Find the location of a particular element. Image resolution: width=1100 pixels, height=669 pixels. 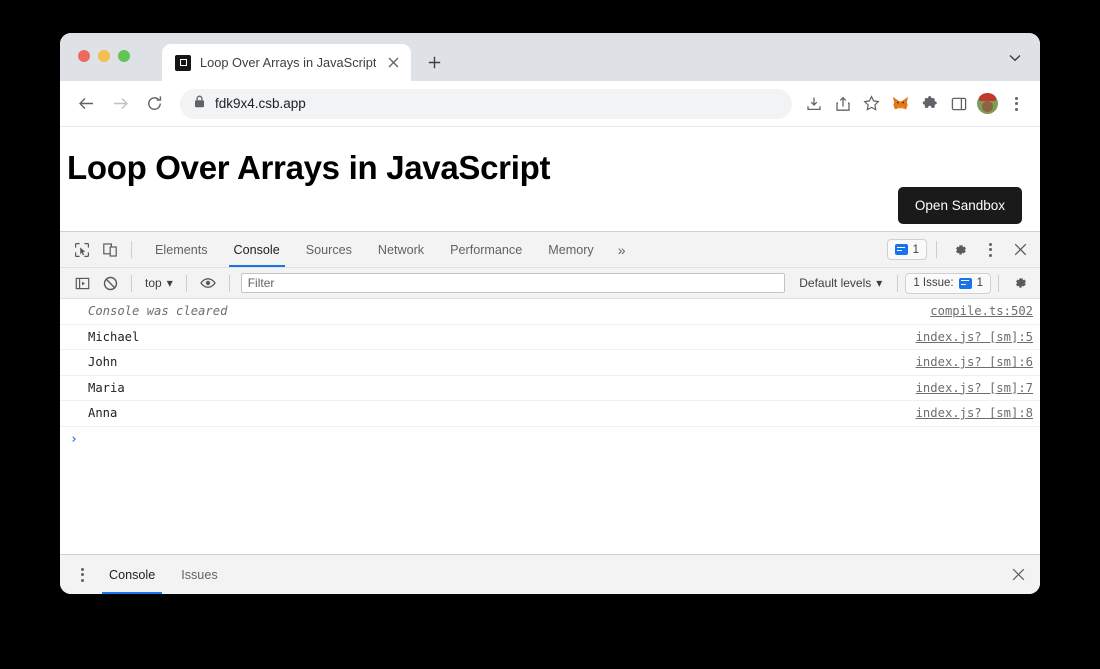

console-source-link: index.js? [sm]:5 is located at coordinates (974, 337).